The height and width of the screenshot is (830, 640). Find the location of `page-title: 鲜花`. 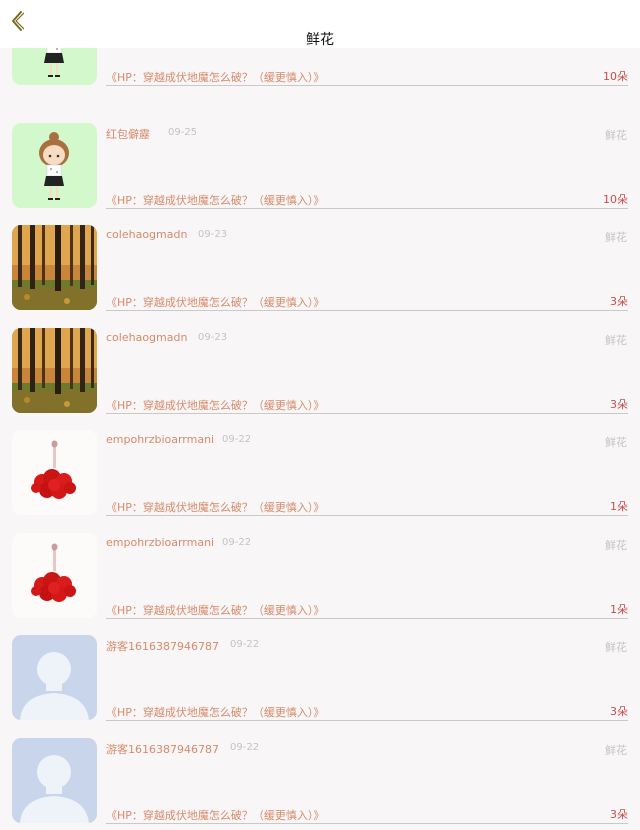

page-title: 鲜花 is located at coordinates (320, 40).